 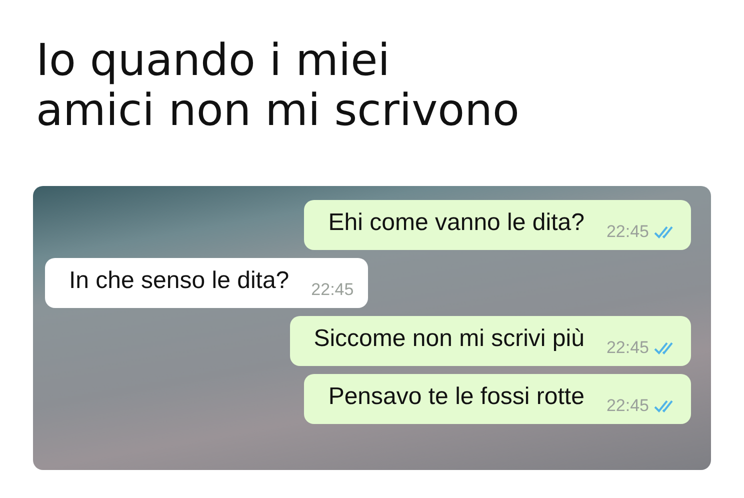 What do you see at coordinates (456, 397) in the screenshot?
I see `message-text: Pensavo te le fossi rotte` at bounding box center [456, 397].